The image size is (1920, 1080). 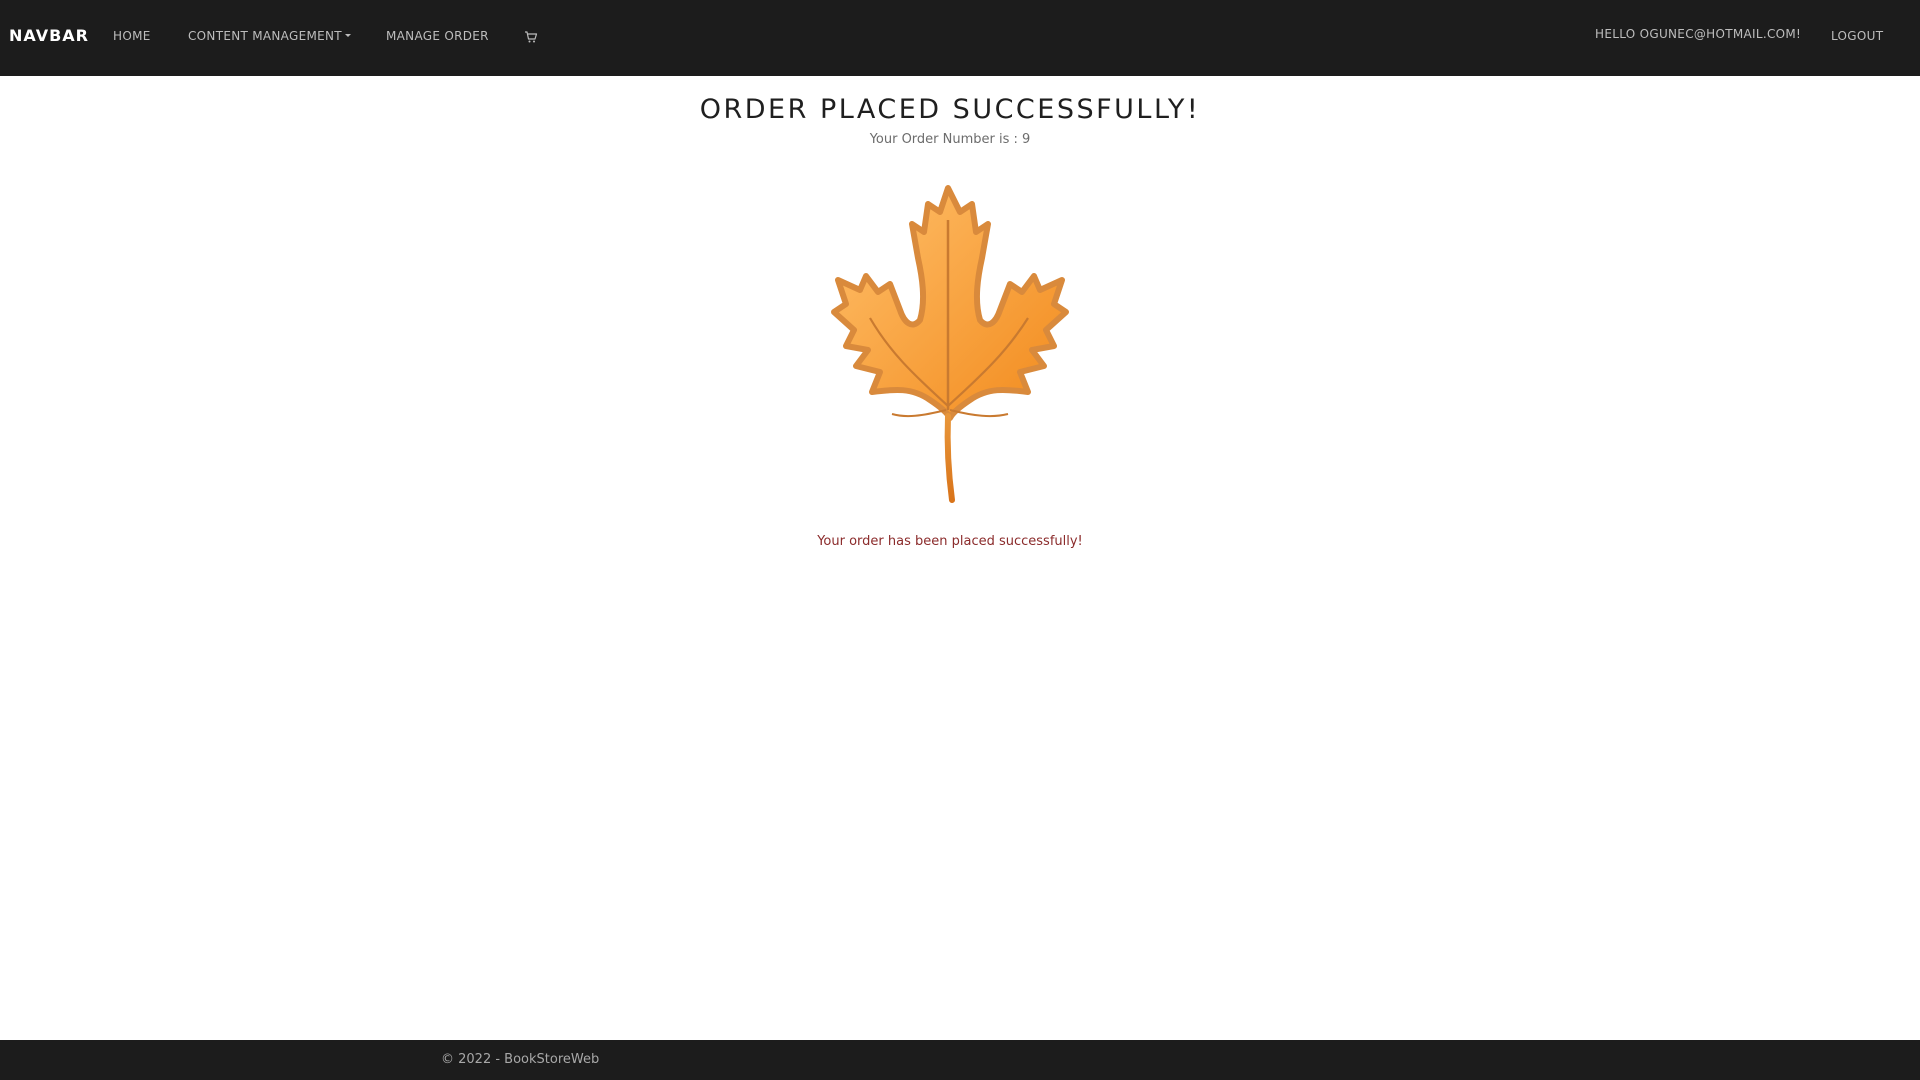 I want to click on footer-copyright: © 2022 - BookStoreWeb, so click(x=520, y=1059).